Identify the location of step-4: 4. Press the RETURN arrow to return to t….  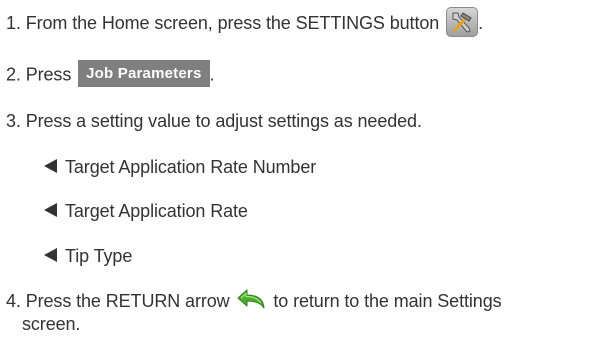
(254, 301).